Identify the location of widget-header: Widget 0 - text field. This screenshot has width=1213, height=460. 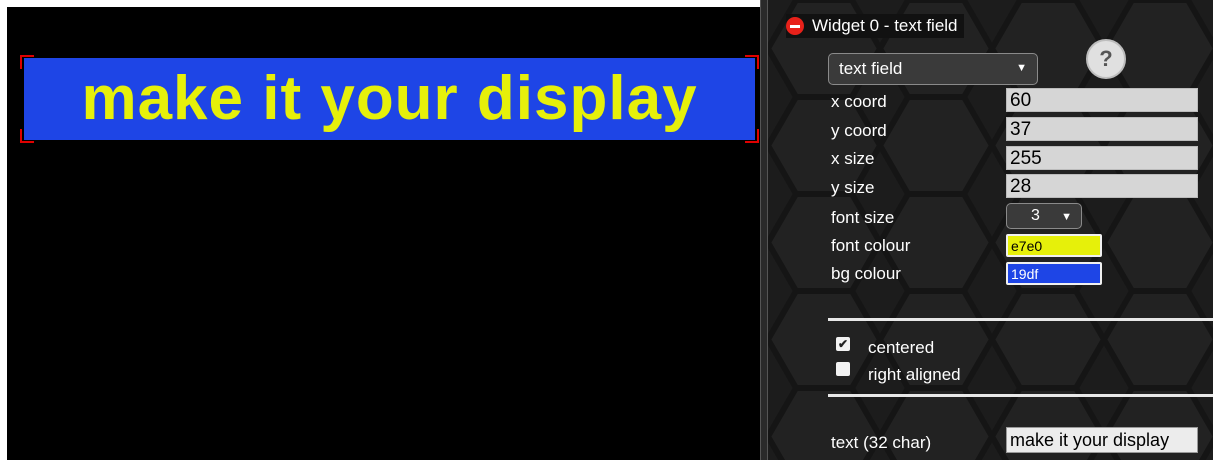
(875, 26).